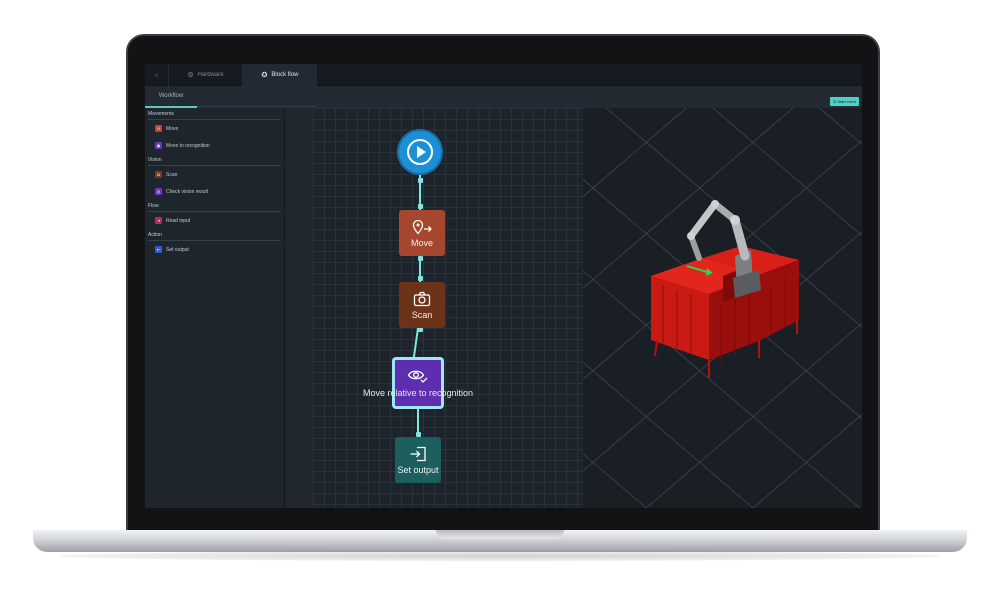 The height and width of the screenshot is (598, 1000). I want to click on recognition-icon: ◉, so click(158, 145).